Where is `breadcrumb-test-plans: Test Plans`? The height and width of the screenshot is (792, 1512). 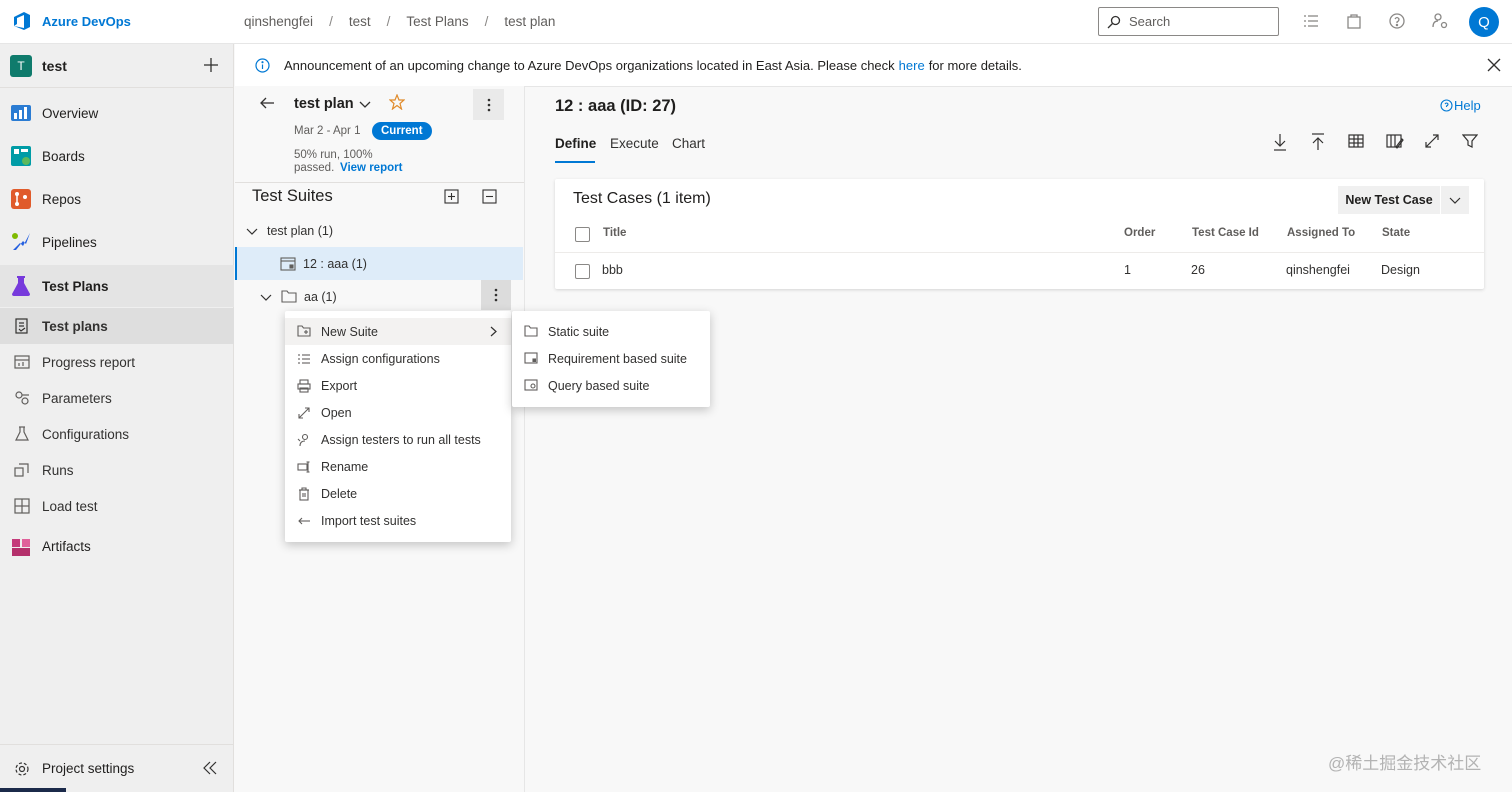
breadcrumb-test-plans: Test Plans is located at coordinates (437, 21).